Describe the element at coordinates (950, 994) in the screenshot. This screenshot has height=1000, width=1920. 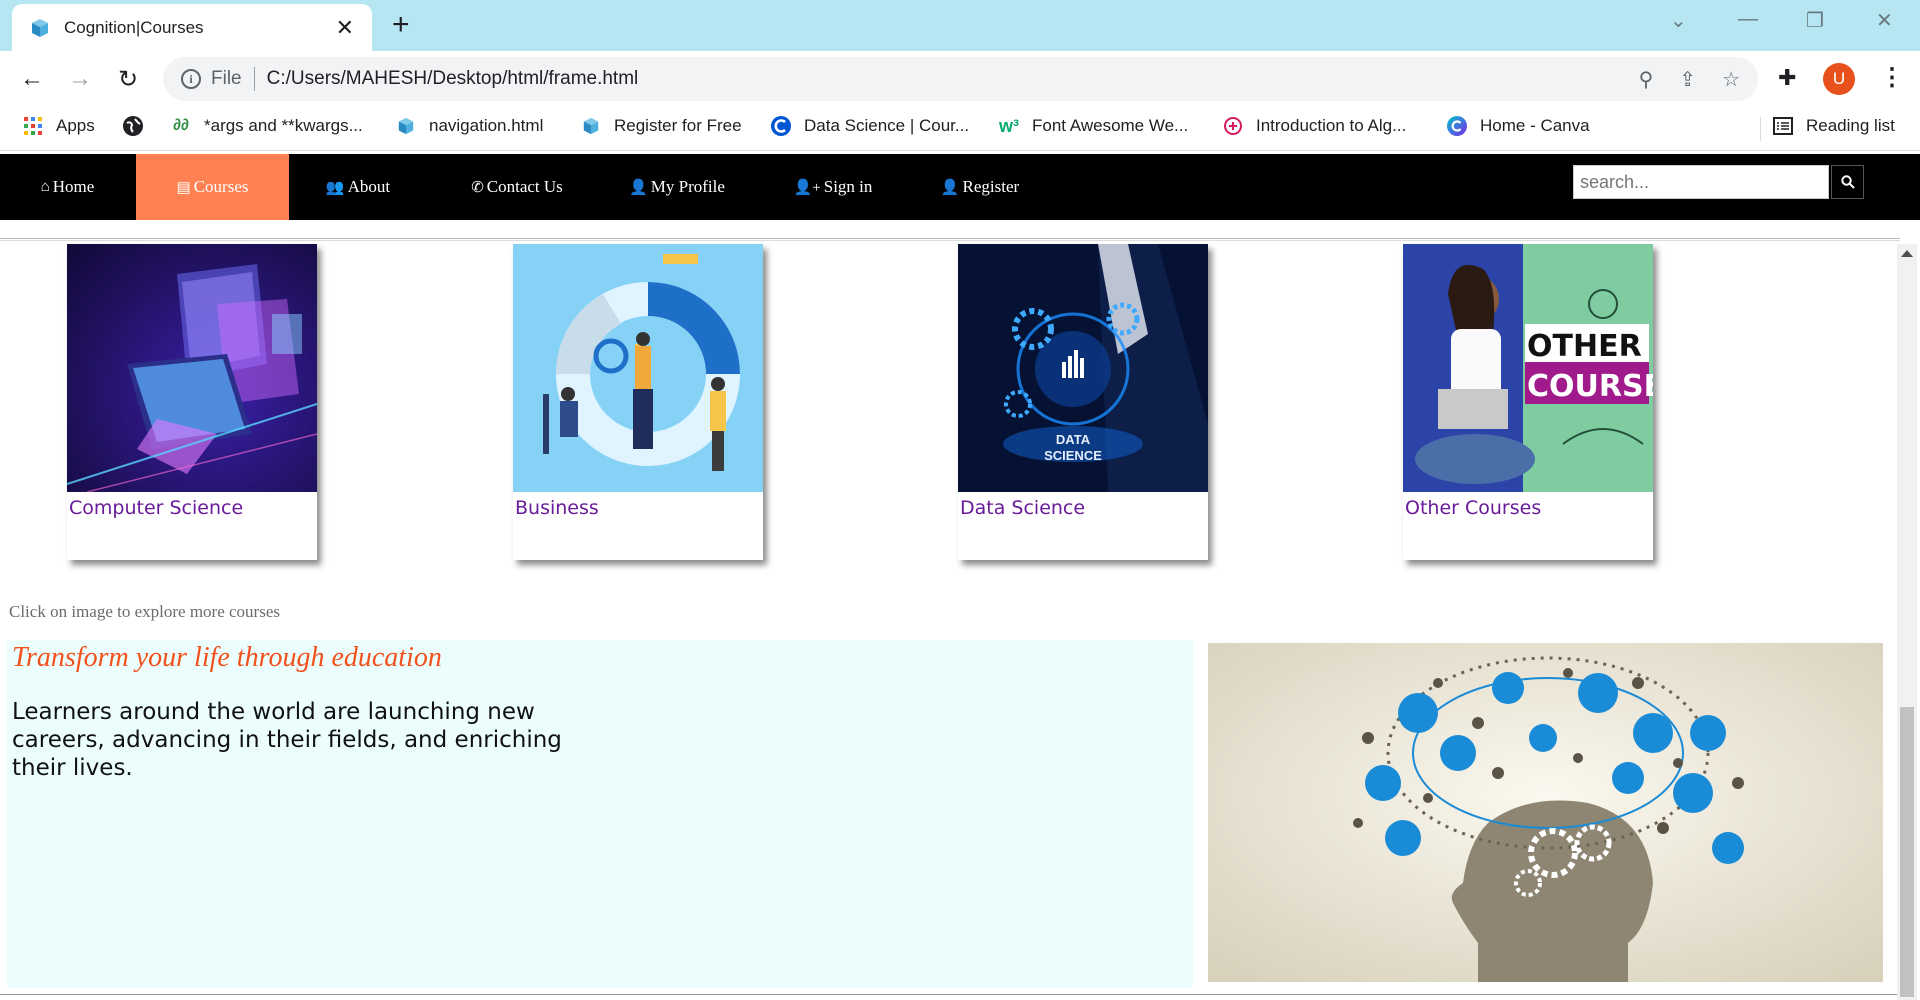
I see `bottom-divider` at that location.